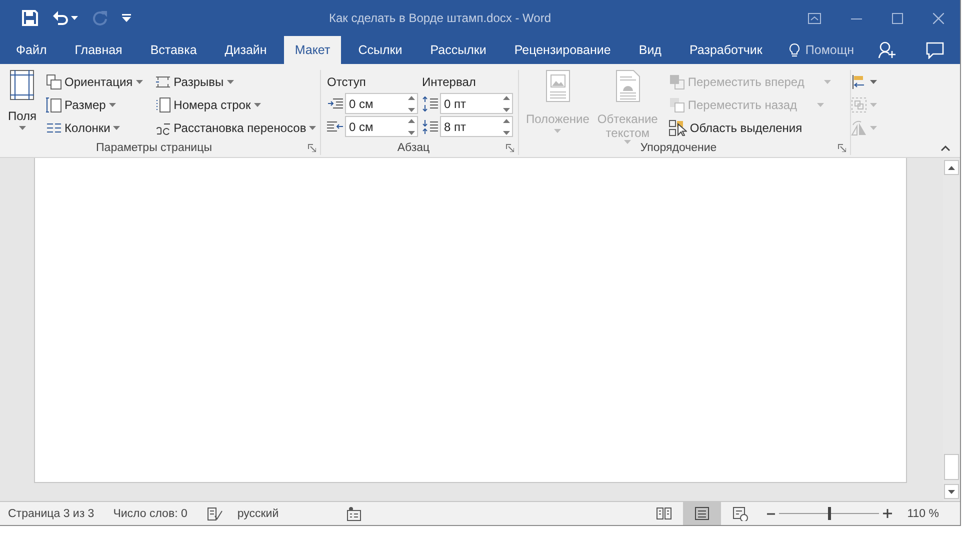 This screenshot has width=968, height=533. I want to click on scroll-up-button, so click(951, 167).